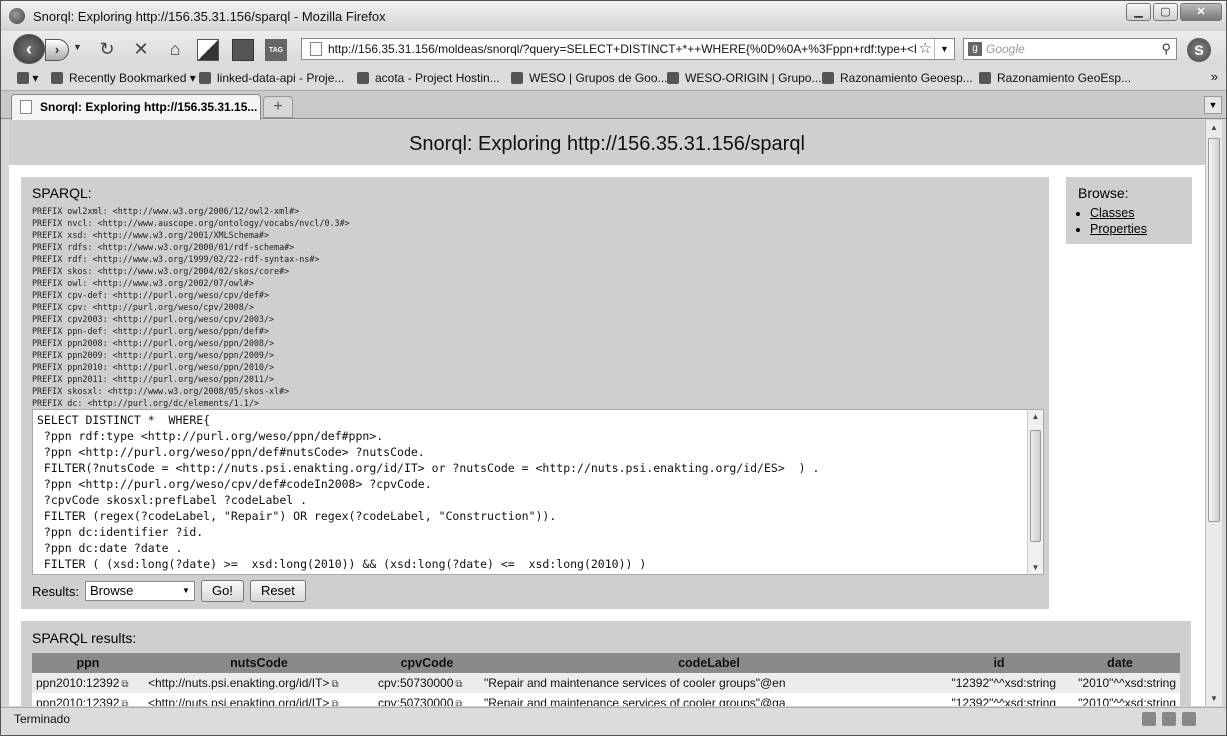 The image size is (1227, 736). I want to click on back-icon: ‹, so click(29, 49).